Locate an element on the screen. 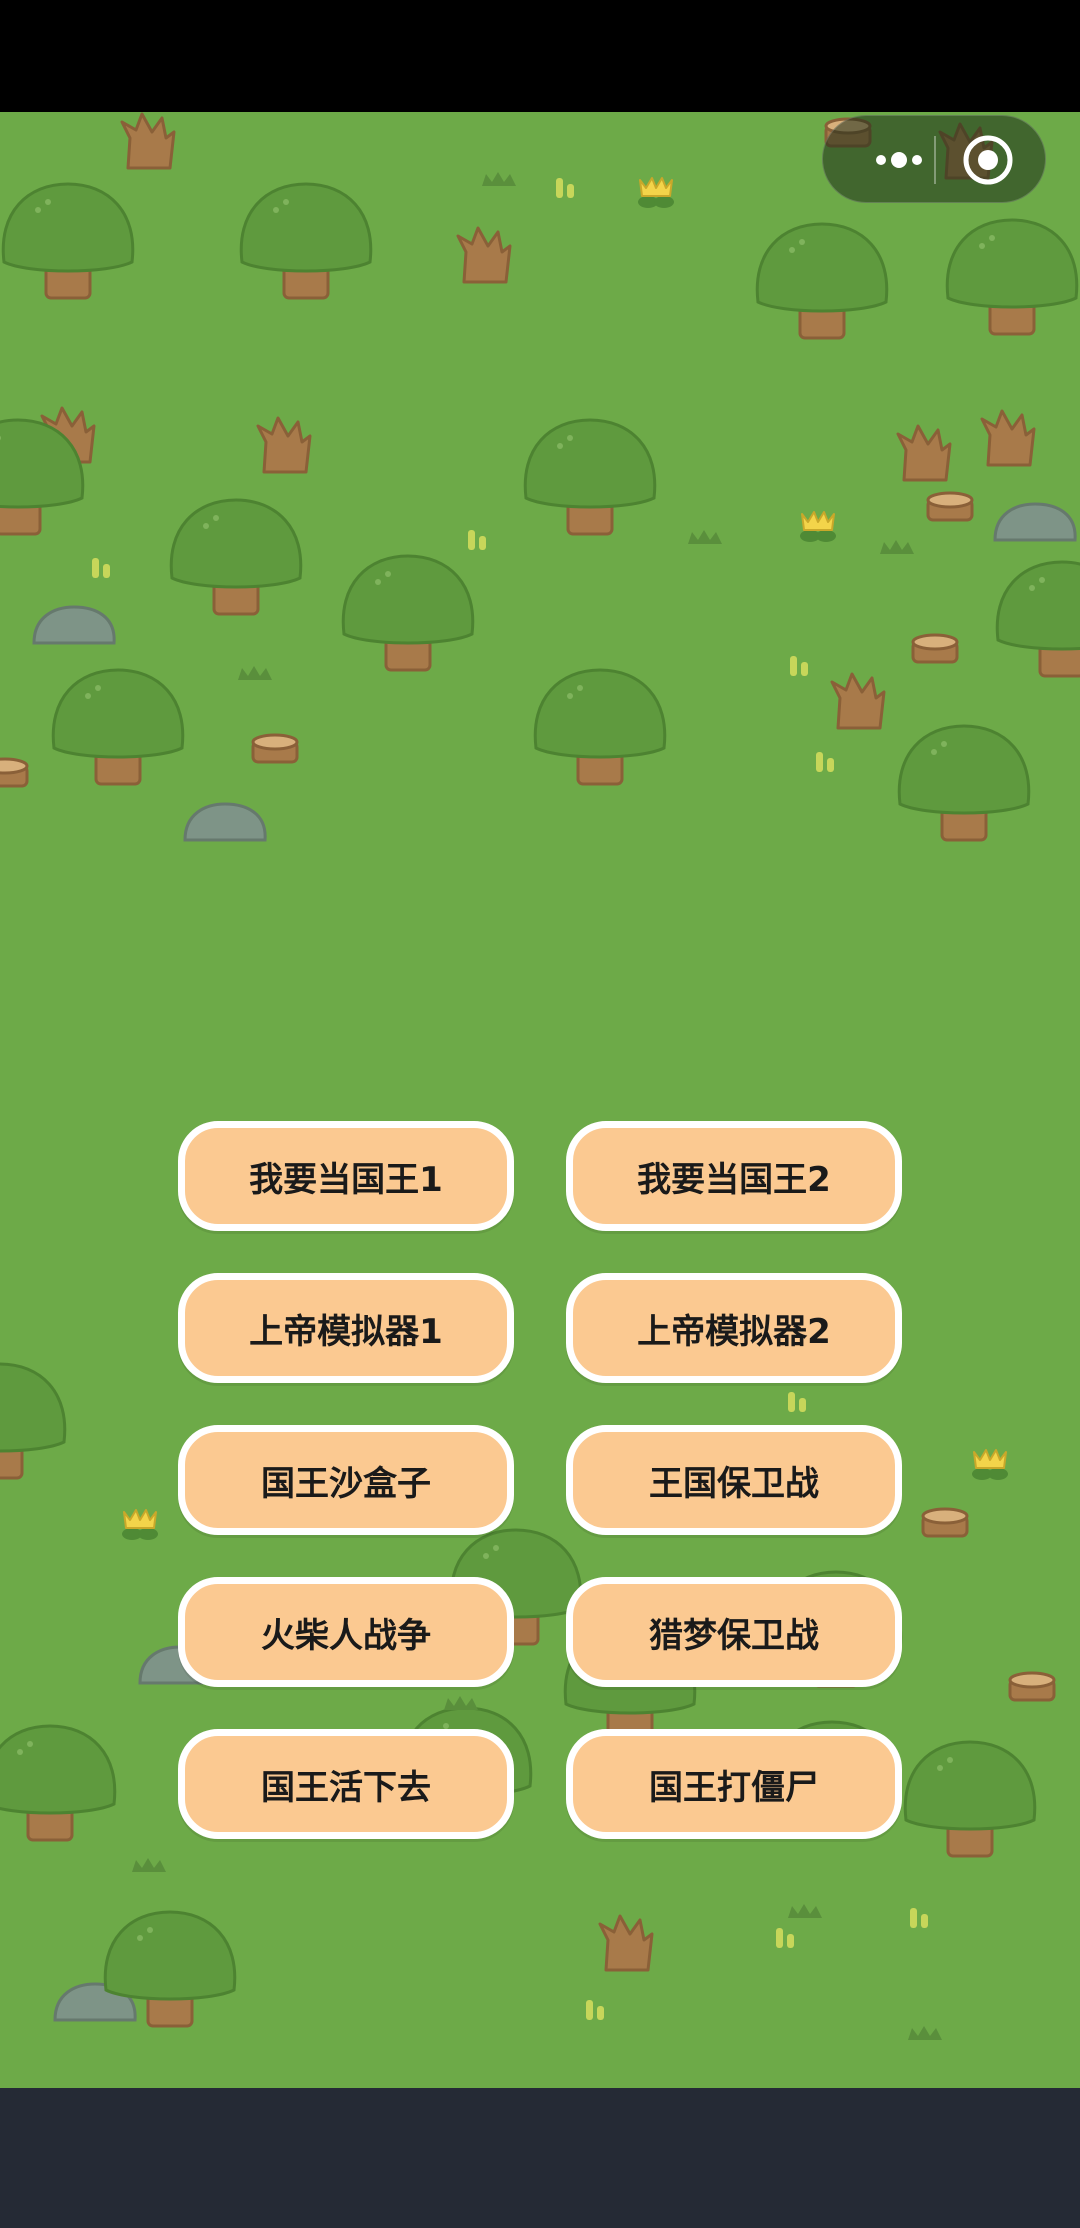  bottom-navigation-bar is located at coordinates (540, 2158).